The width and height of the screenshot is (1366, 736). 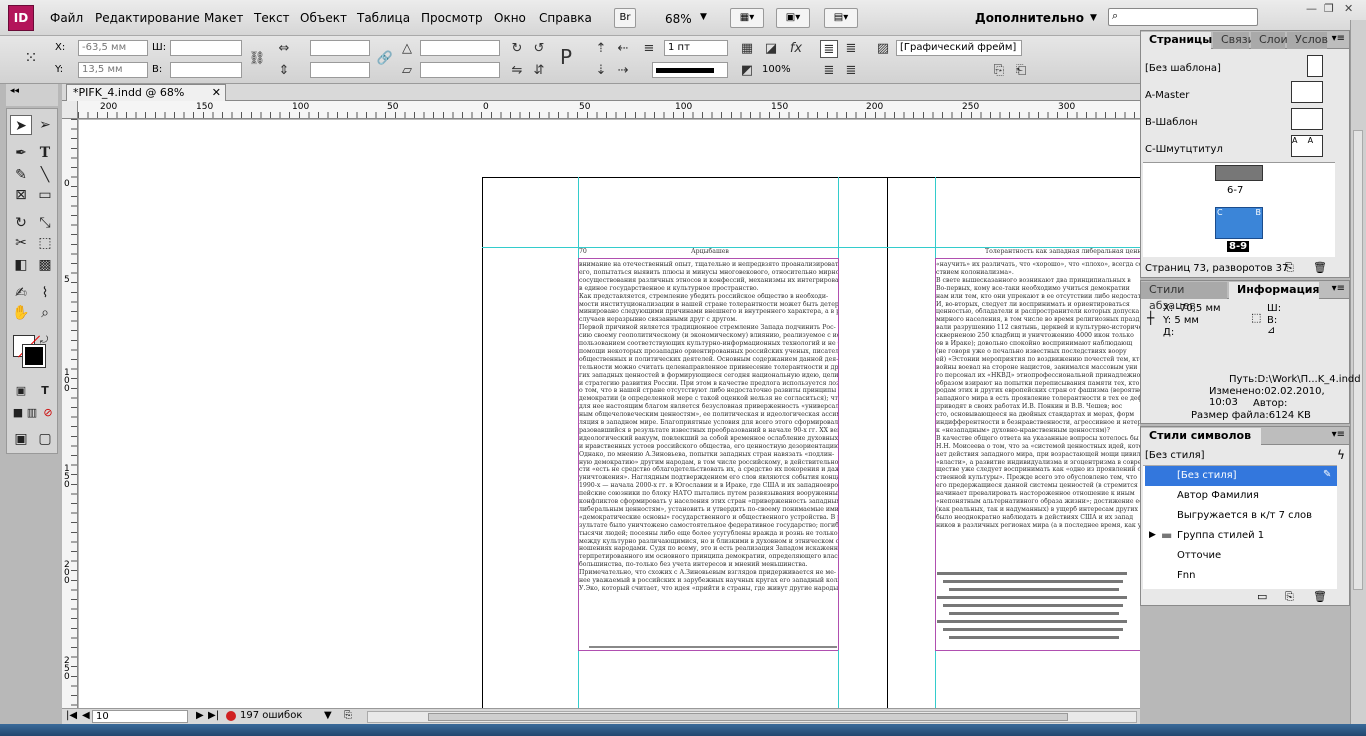 I want to click on style-edit-icon: ✎, so click(x=1327, y=474).